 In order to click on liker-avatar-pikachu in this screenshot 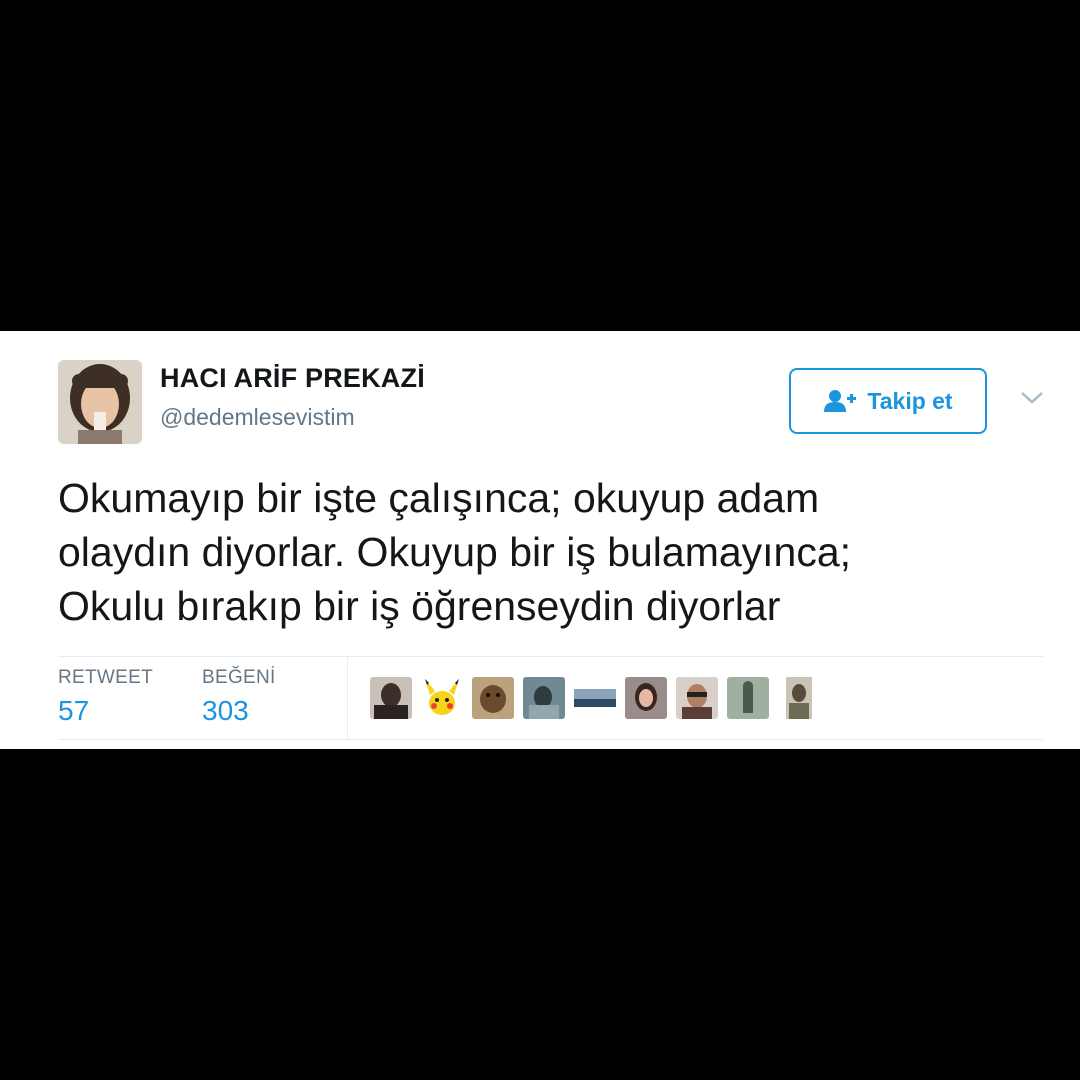, I will do `click(442, 698)`.